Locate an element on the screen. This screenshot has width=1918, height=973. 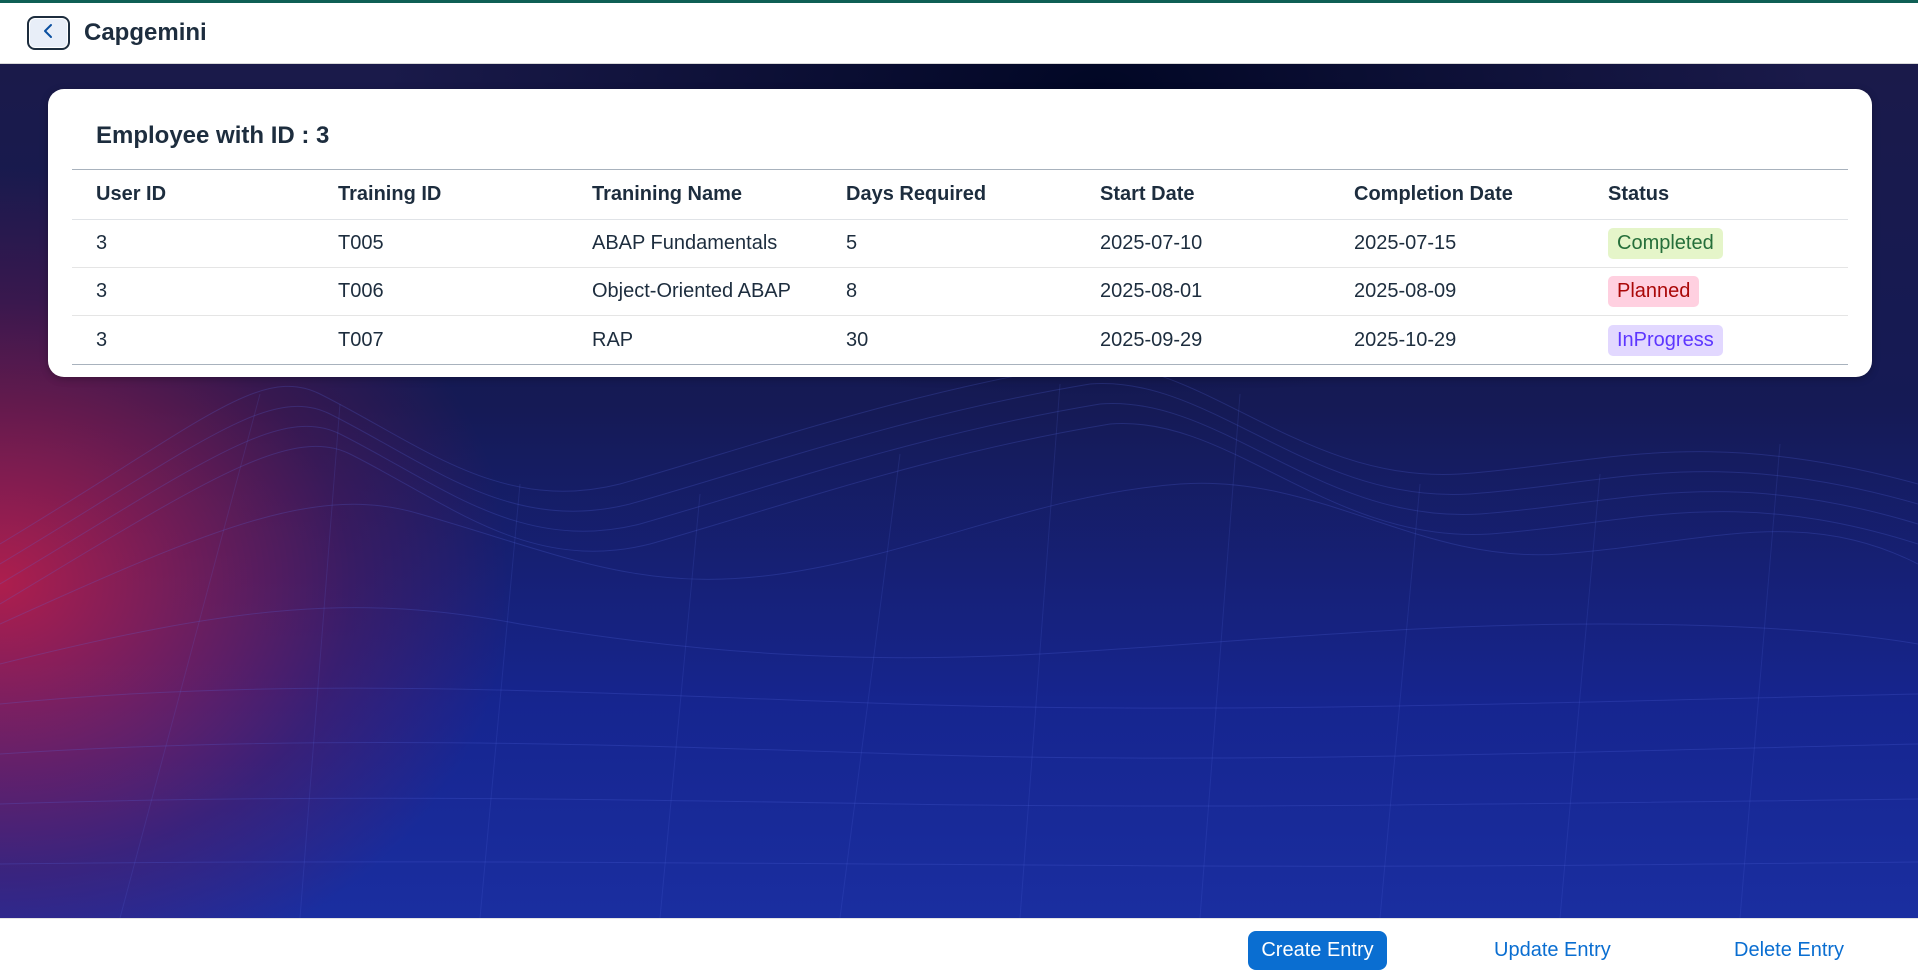
back-button is located at coordinates (48, 33).